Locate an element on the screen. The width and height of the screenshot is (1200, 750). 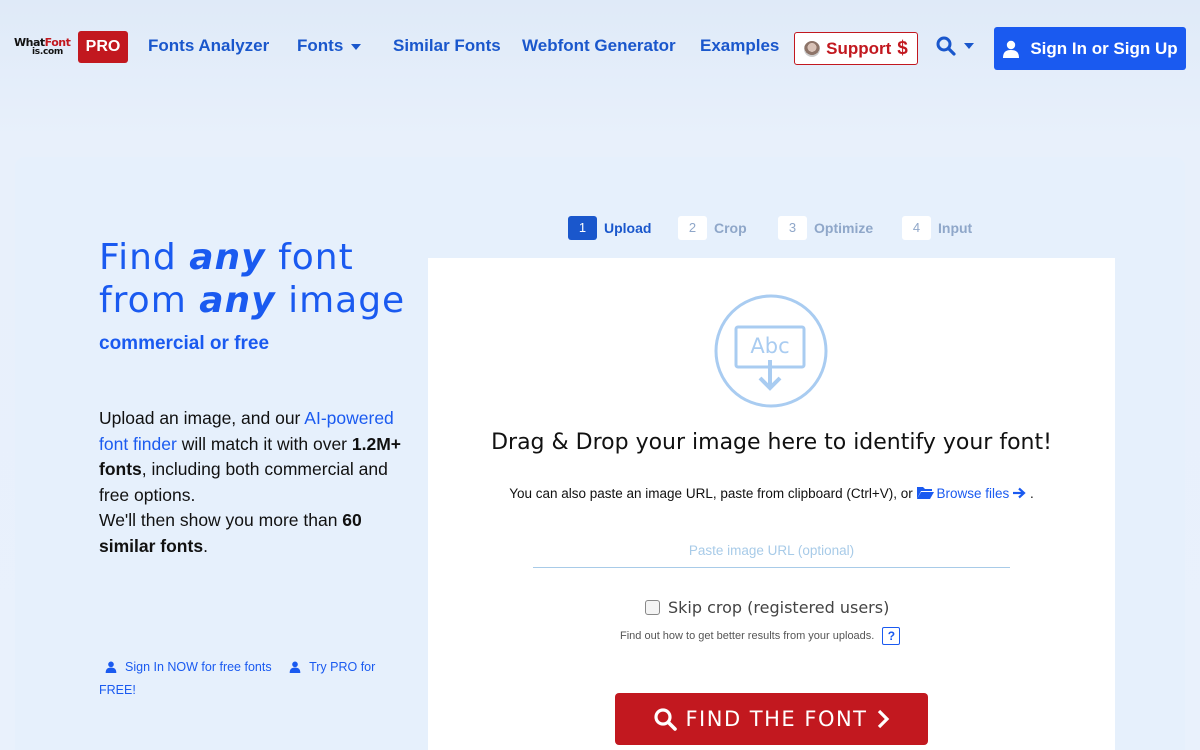
nav-fonts-label: Fonts is located at coordinates (320, 45).